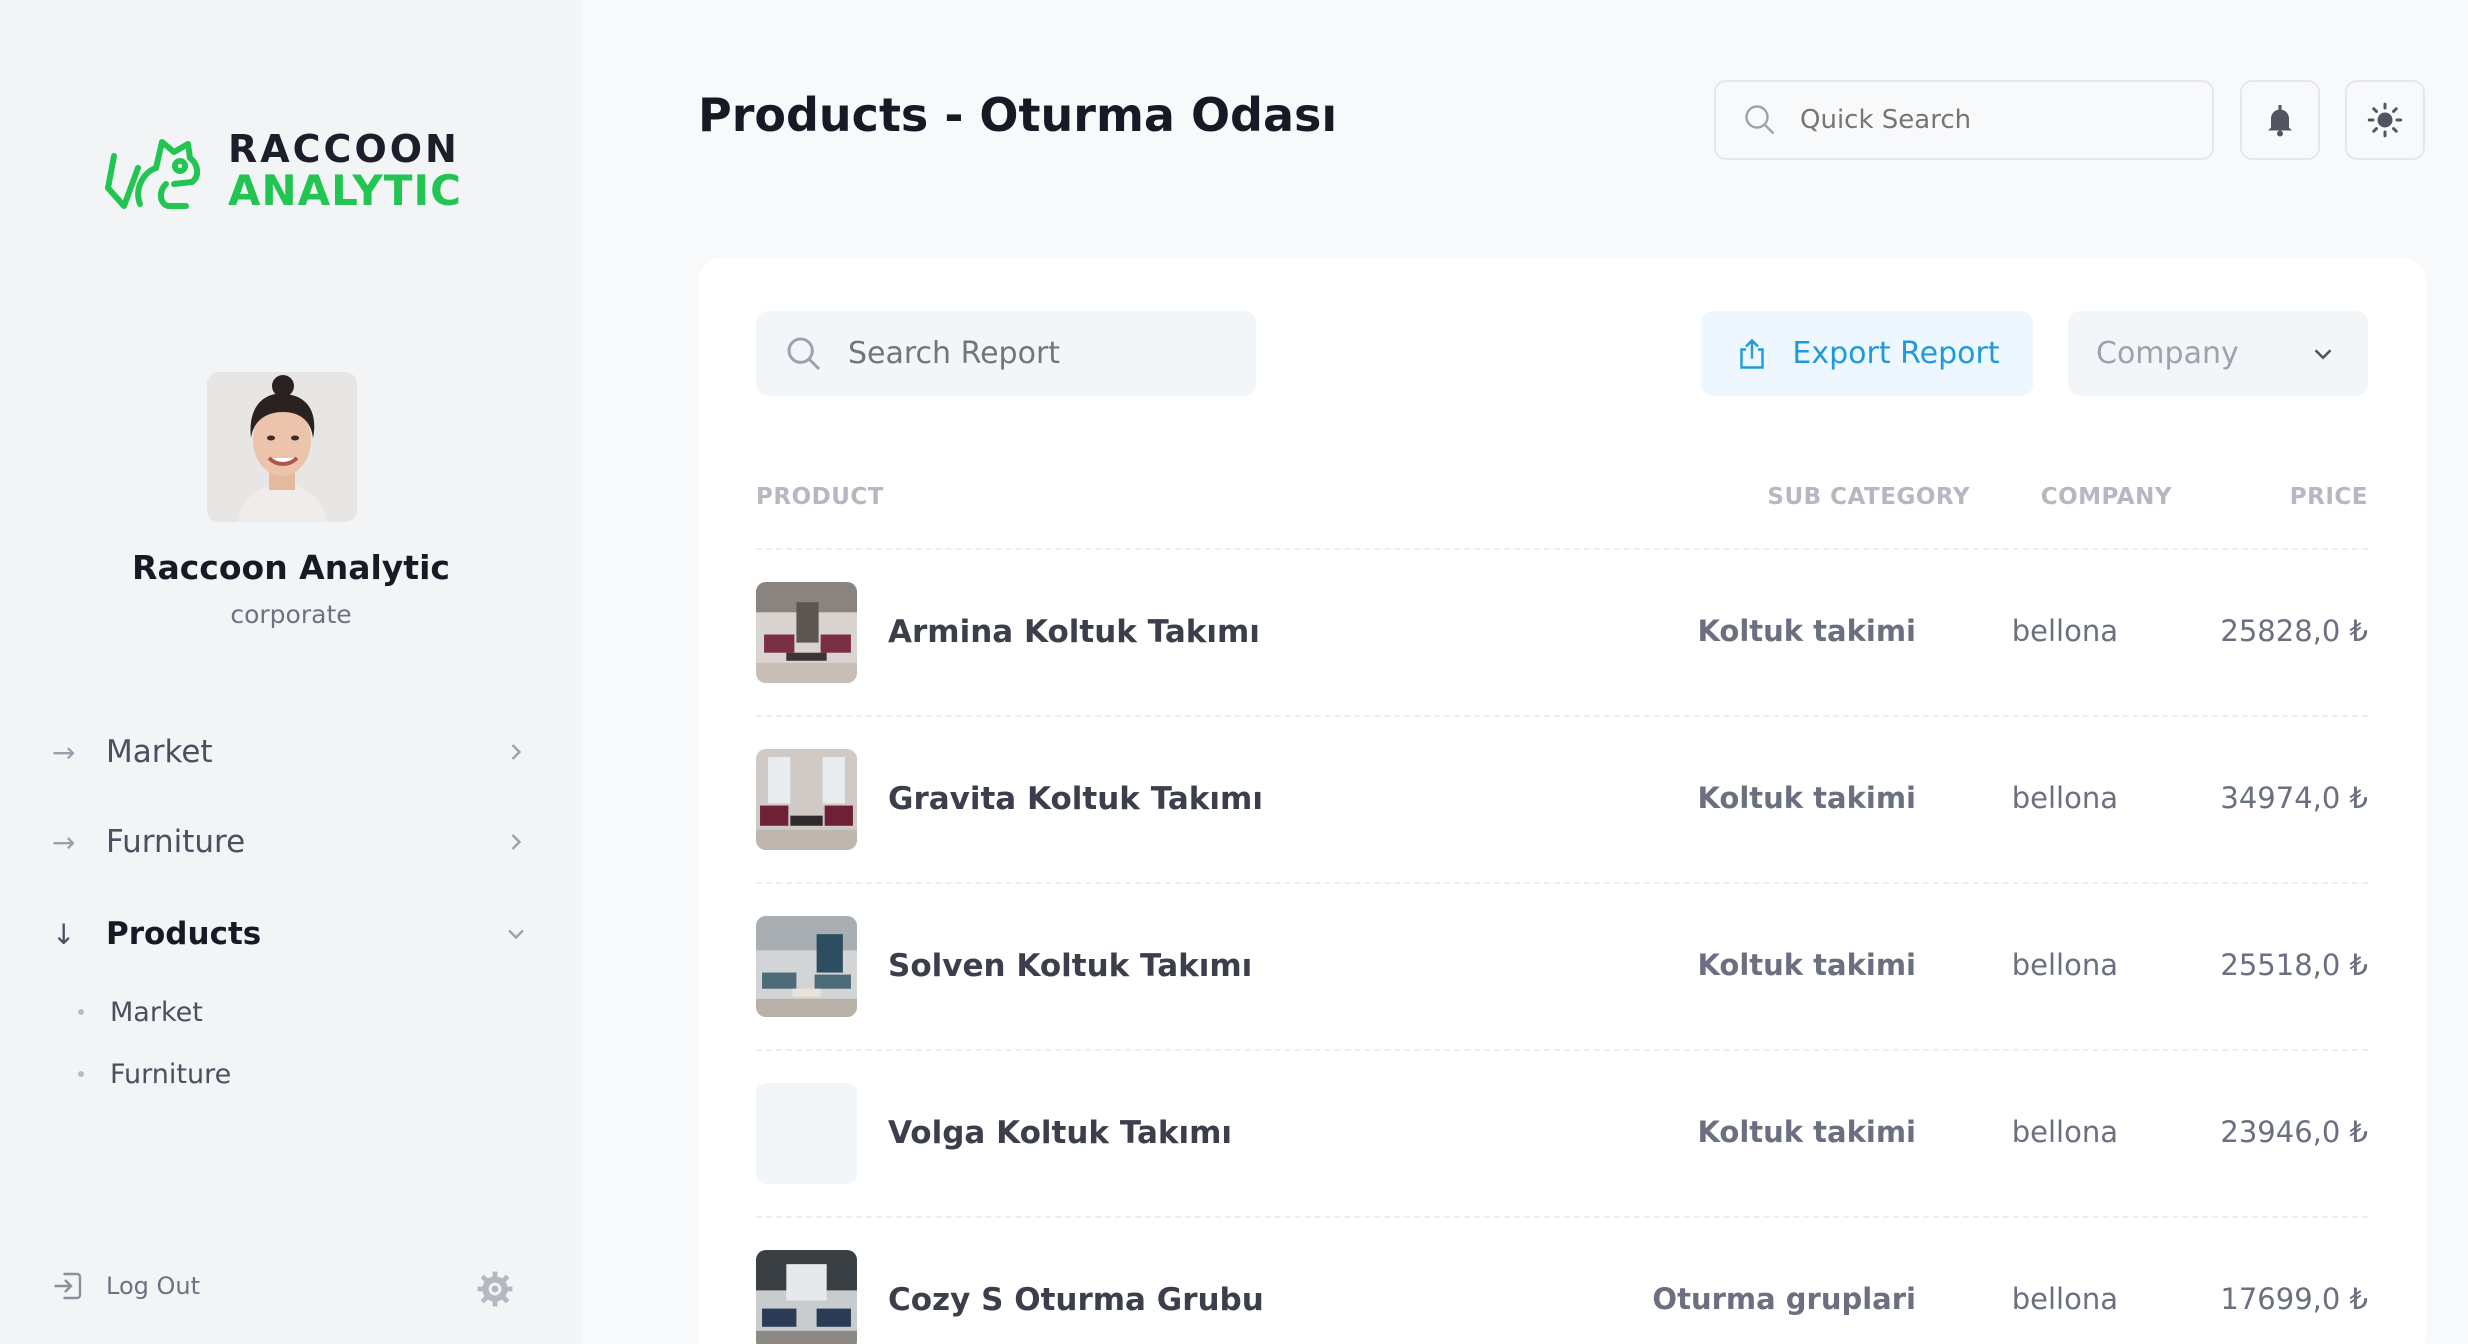 Image resolution: width=2468 pixels, height=1344 pixels. I want to click on sidebar-item-furniture: → Furniture, so click(291, 842).